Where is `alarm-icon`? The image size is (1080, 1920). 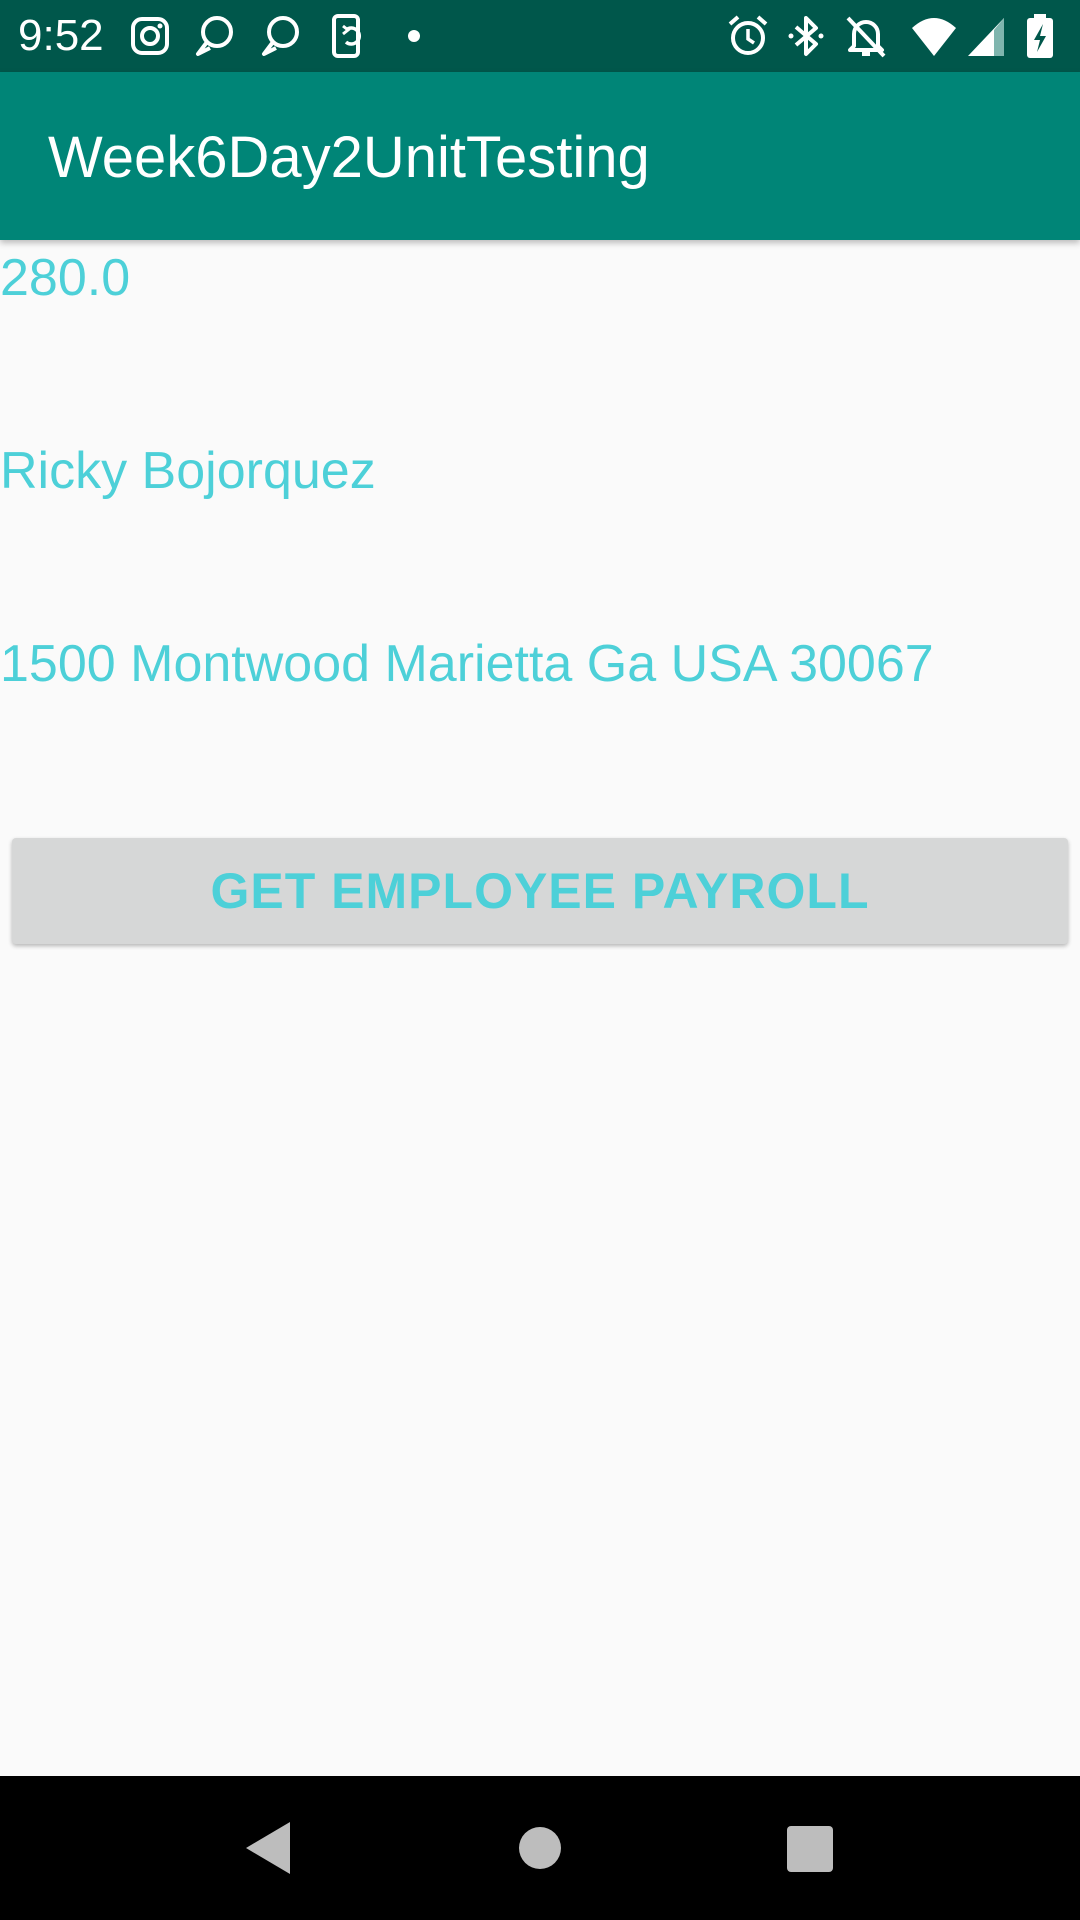
alarm-icon is located at coordinates (748, 36).